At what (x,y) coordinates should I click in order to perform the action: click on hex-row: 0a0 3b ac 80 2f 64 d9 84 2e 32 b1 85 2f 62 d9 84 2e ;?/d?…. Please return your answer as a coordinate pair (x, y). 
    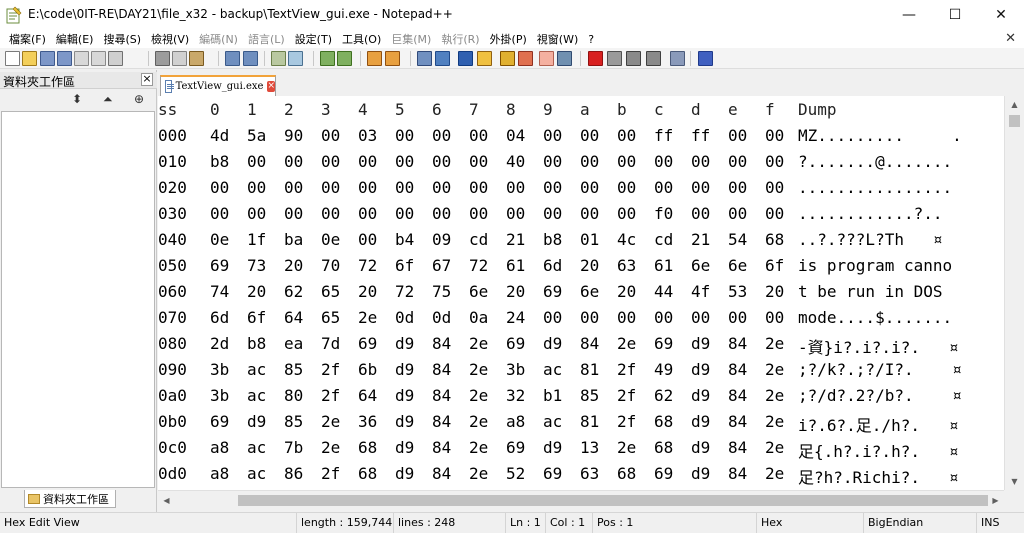
    Looking at the image, I should click on (581, 396).